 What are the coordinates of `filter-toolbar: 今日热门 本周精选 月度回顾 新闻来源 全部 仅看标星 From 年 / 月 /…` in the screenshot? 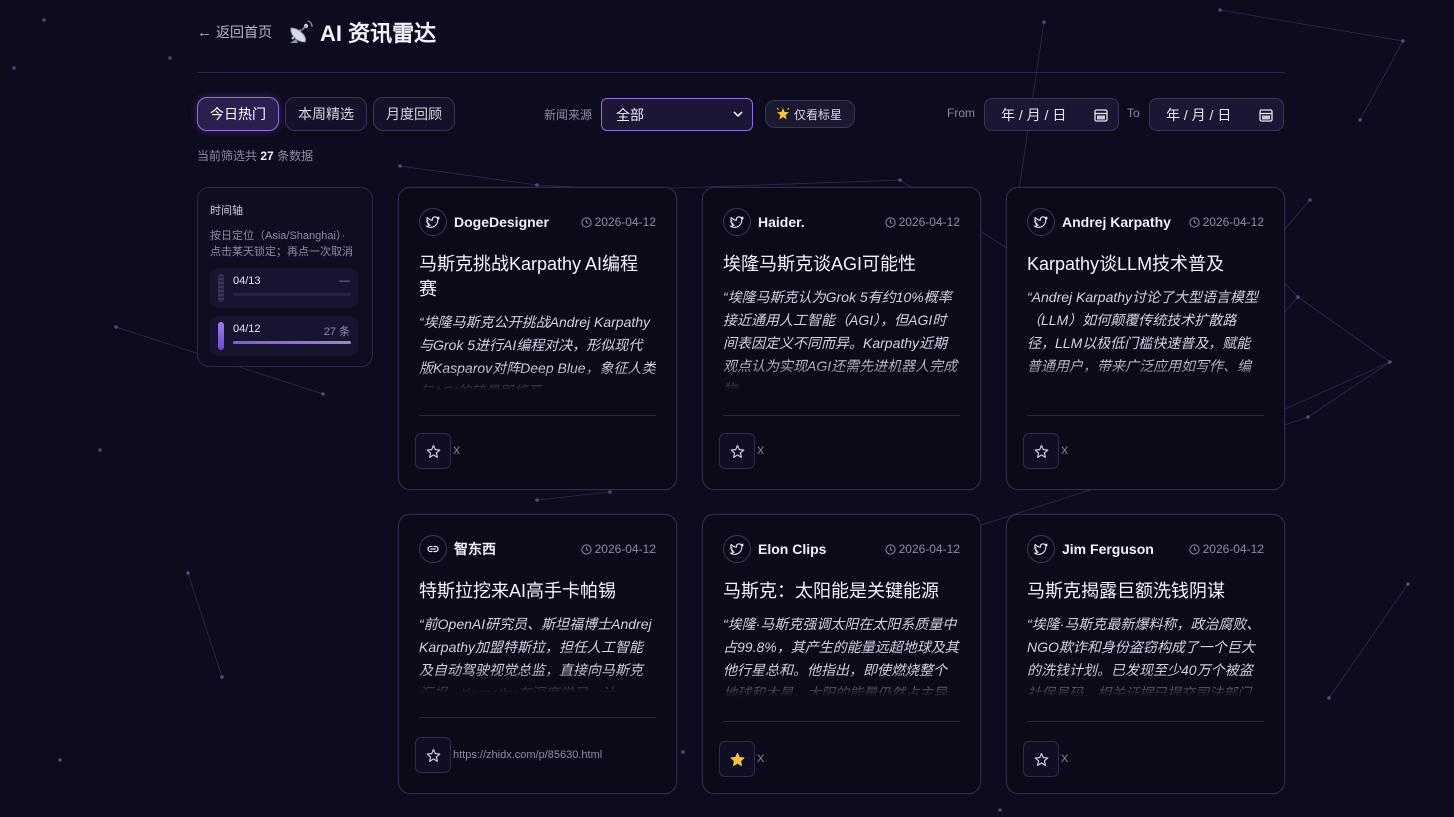 It's located at (741, 114).